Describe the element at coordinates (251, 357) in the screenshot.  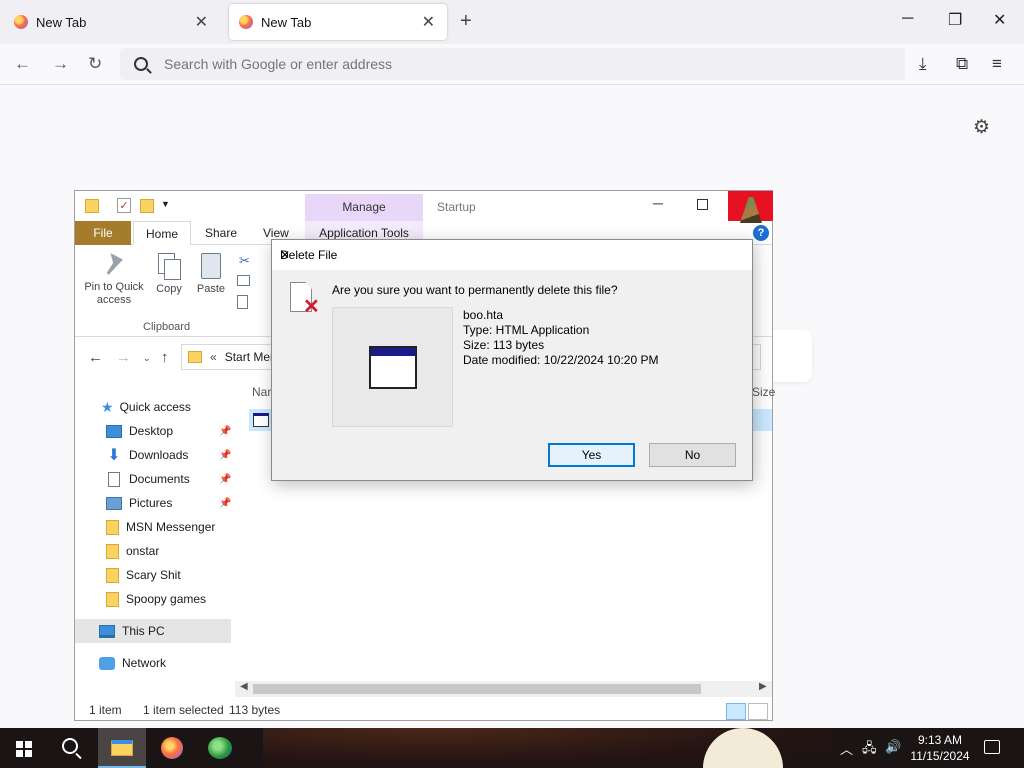
I see `breadcrumb: Start Men` at that location.